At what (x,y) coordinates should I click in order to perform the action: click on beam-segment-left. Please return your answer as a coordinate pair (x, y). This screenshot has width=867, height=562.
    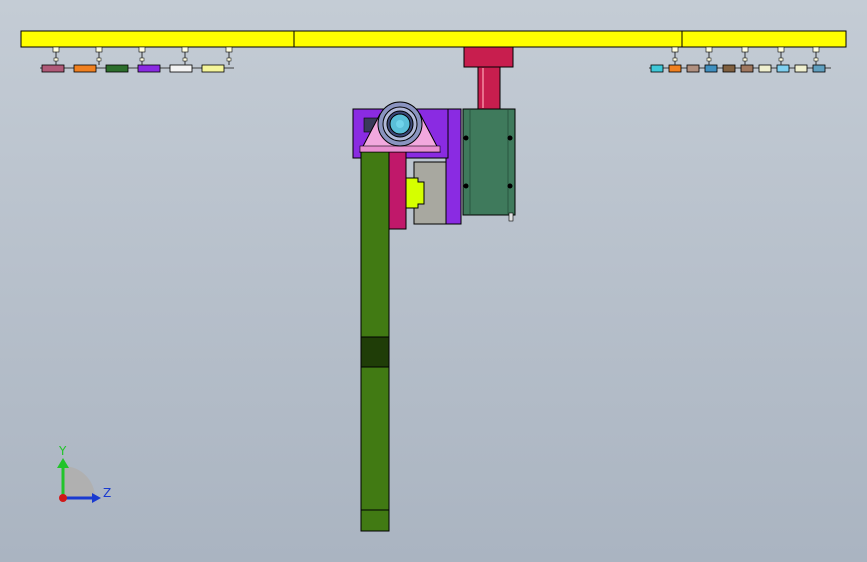
    Looking at the image, I should click on (157, 39).